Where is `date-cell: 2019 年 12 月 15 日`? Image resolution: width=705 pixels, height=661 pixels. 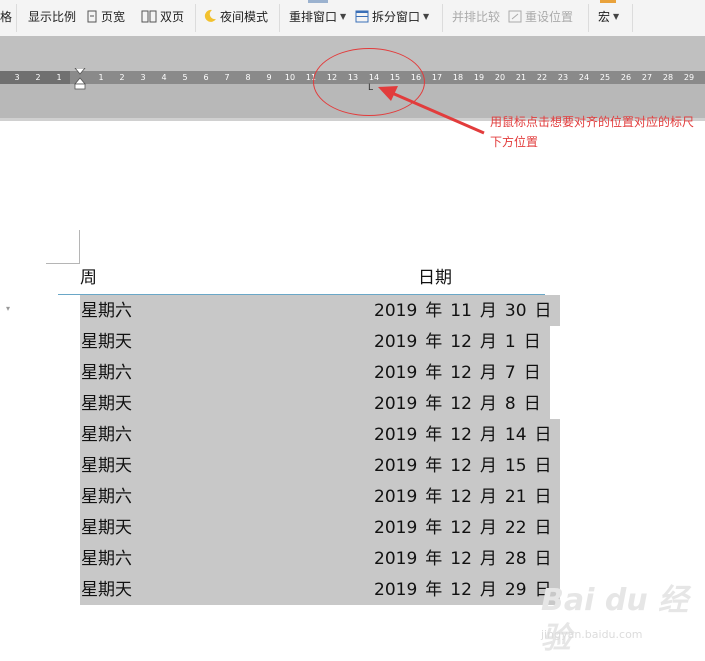
date-cell: 2019 年 12 月 15 日 is located at coordinates (465, 466).